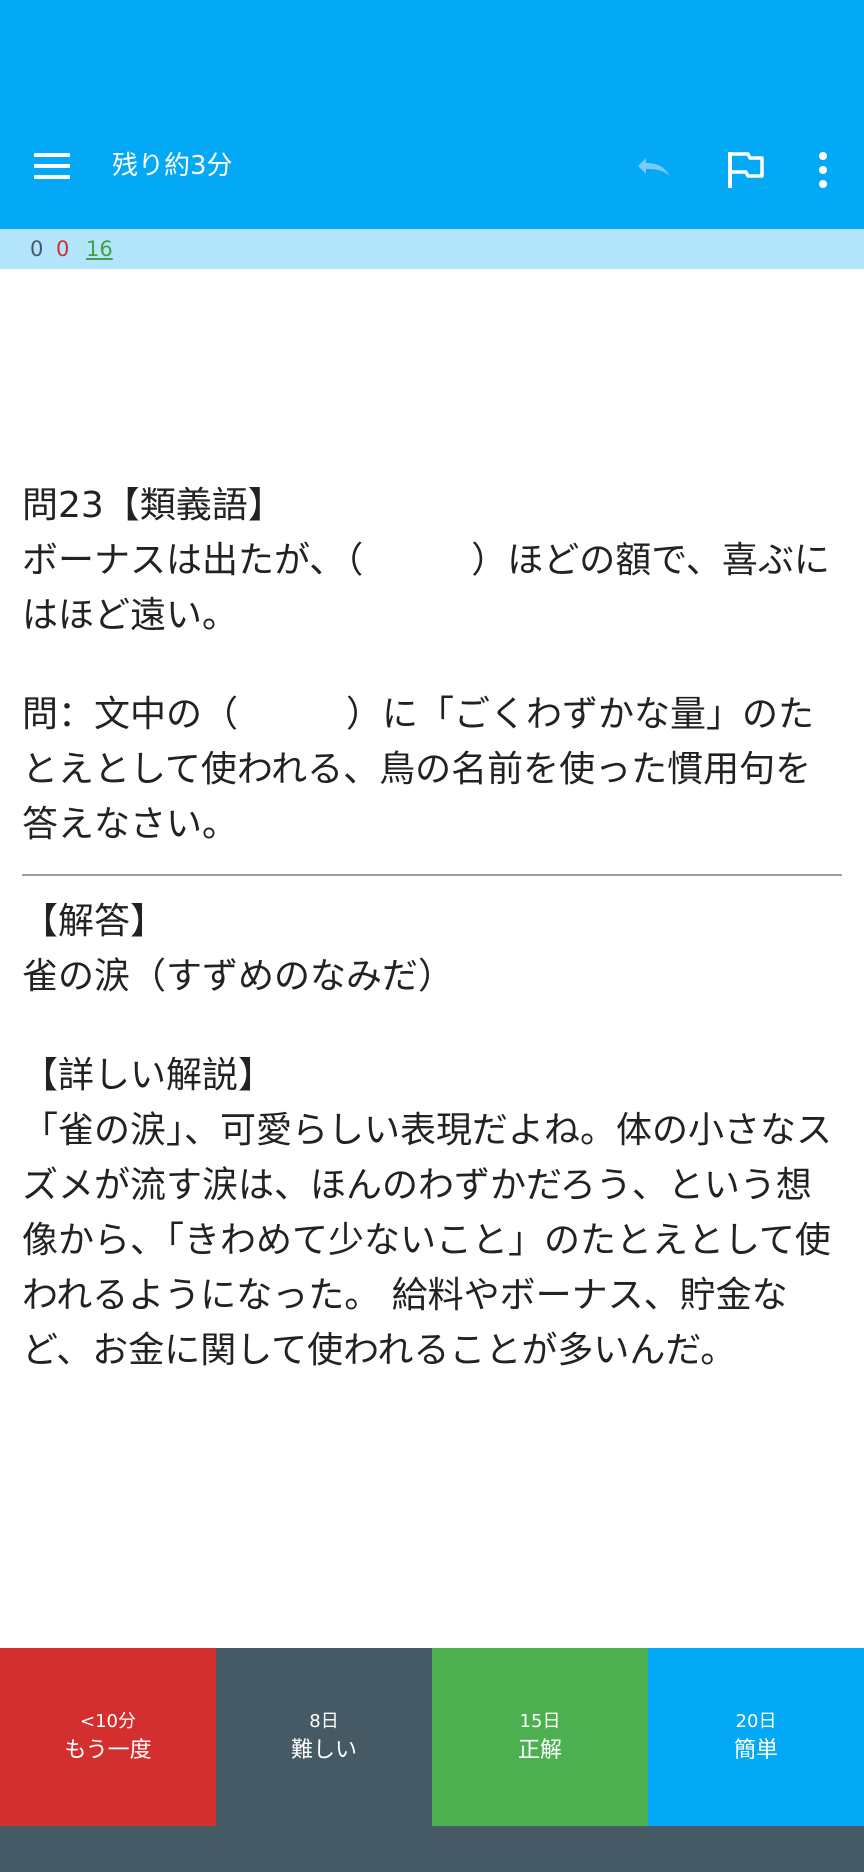  I want to click on flag-icon, so click(746, 170).